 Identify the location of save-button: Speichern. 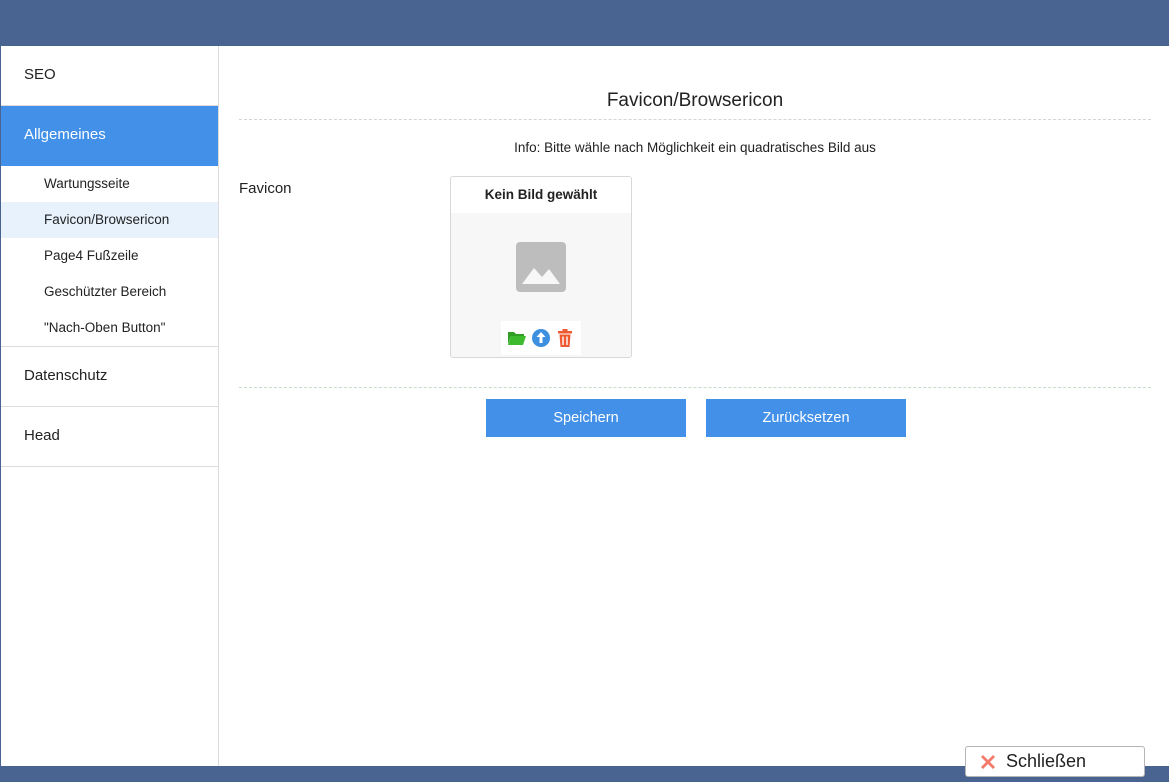
(586, 418).